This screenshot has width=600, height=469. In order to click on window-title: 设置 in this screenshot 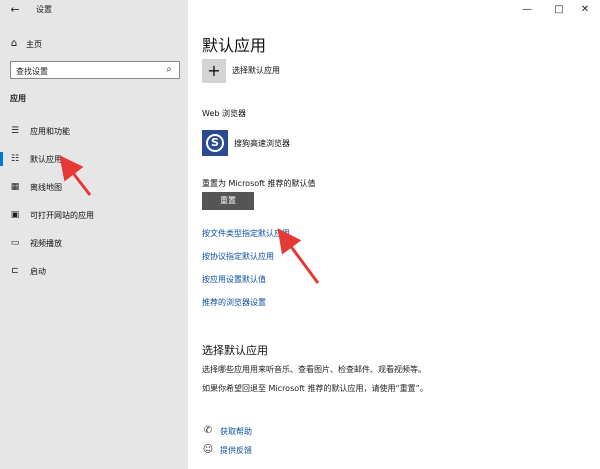, I will do `click(44, 9)`.